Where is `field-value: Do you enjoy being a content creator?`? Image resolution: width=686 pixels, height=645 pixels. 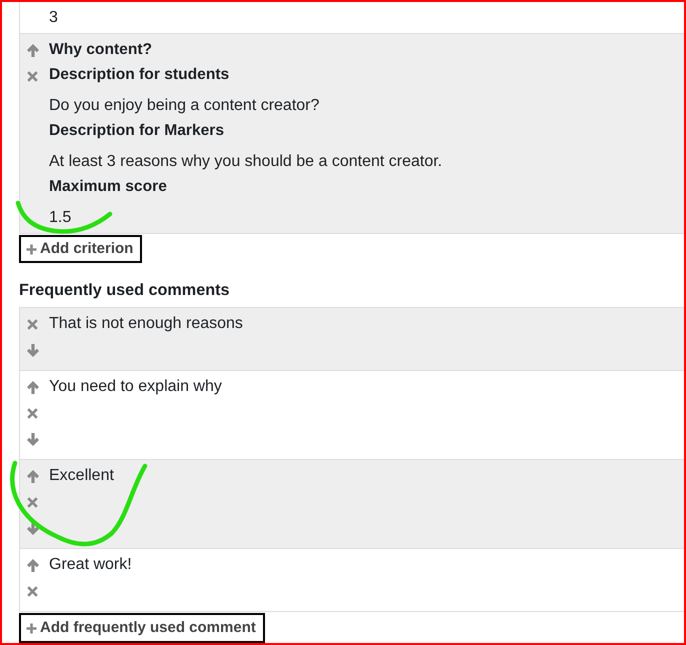 field-value: Do you enjoy being a content creator? is located at coordinates (184, 106).